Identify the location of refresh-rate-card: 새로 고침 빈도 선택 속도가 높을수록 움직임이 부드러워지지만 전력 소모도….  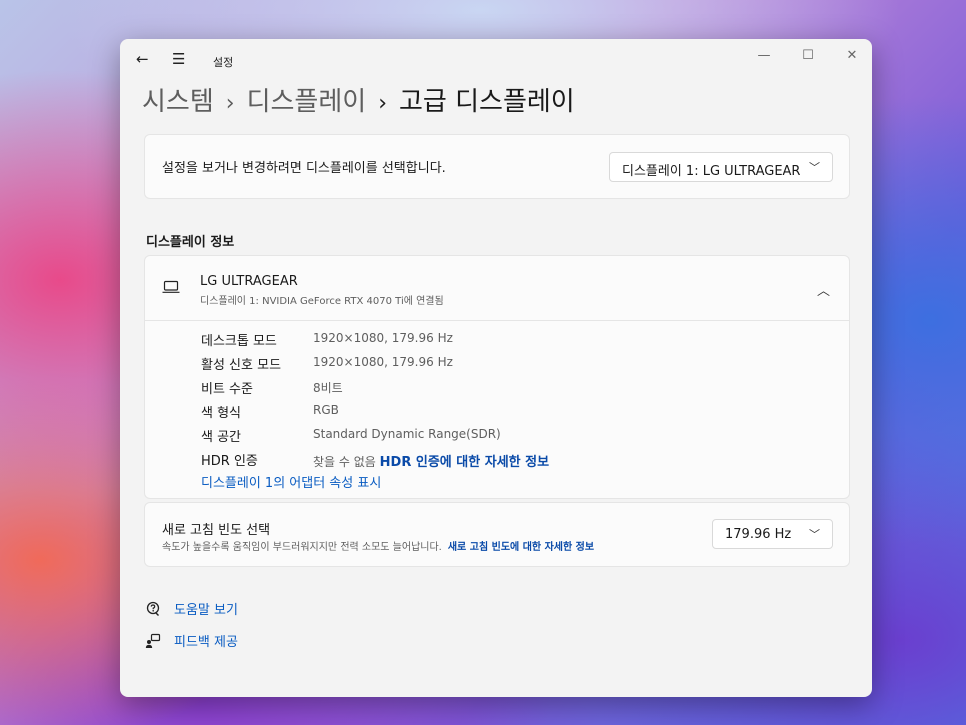
(497, 534).